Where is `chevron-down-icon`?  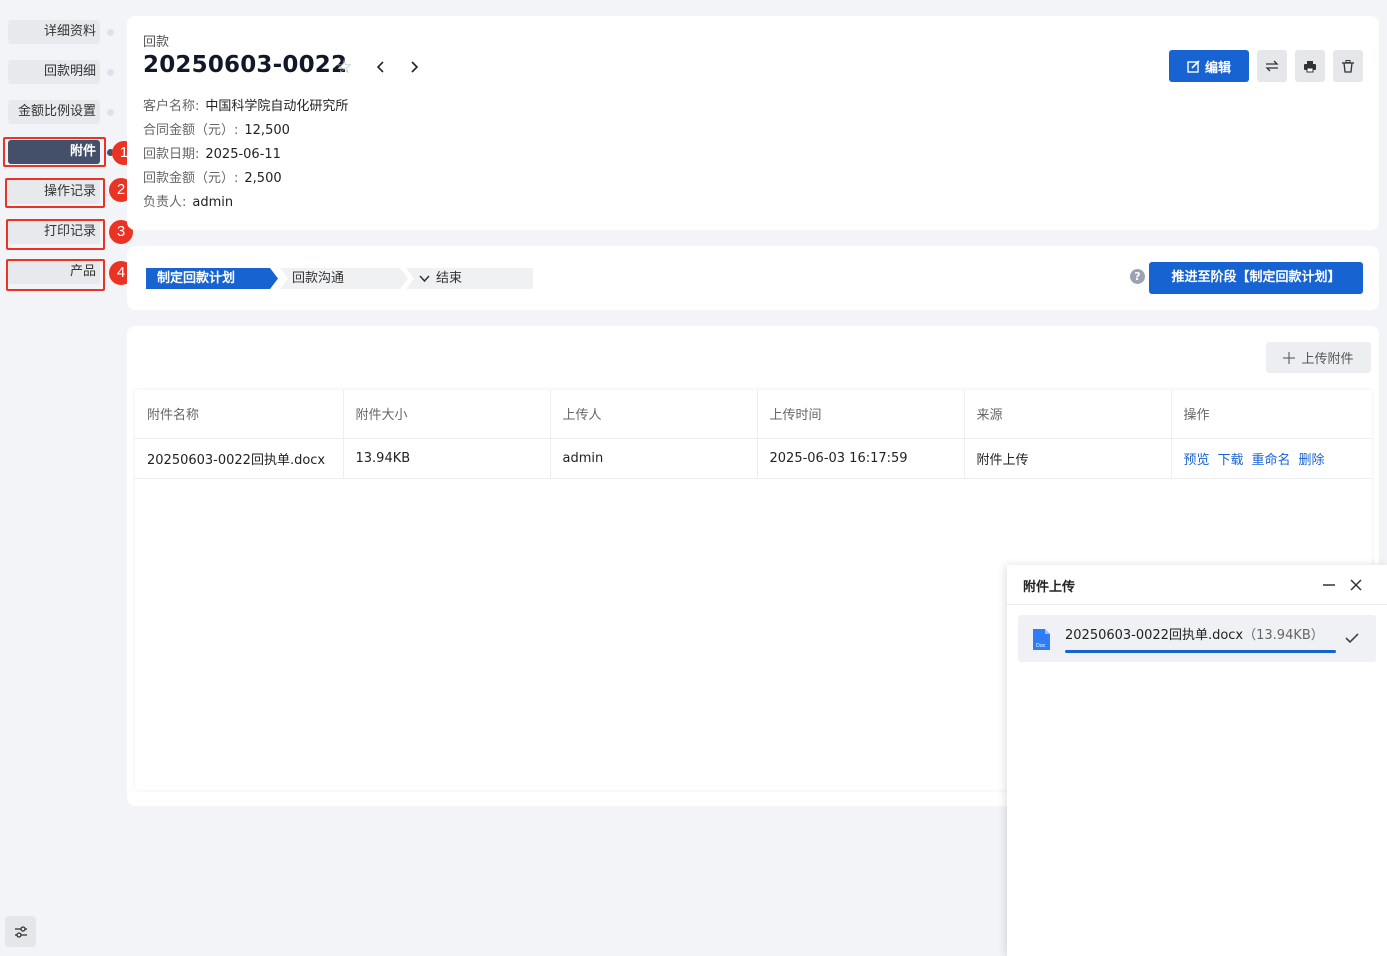 chevron-down-icon is located at coordinates (424, 278).